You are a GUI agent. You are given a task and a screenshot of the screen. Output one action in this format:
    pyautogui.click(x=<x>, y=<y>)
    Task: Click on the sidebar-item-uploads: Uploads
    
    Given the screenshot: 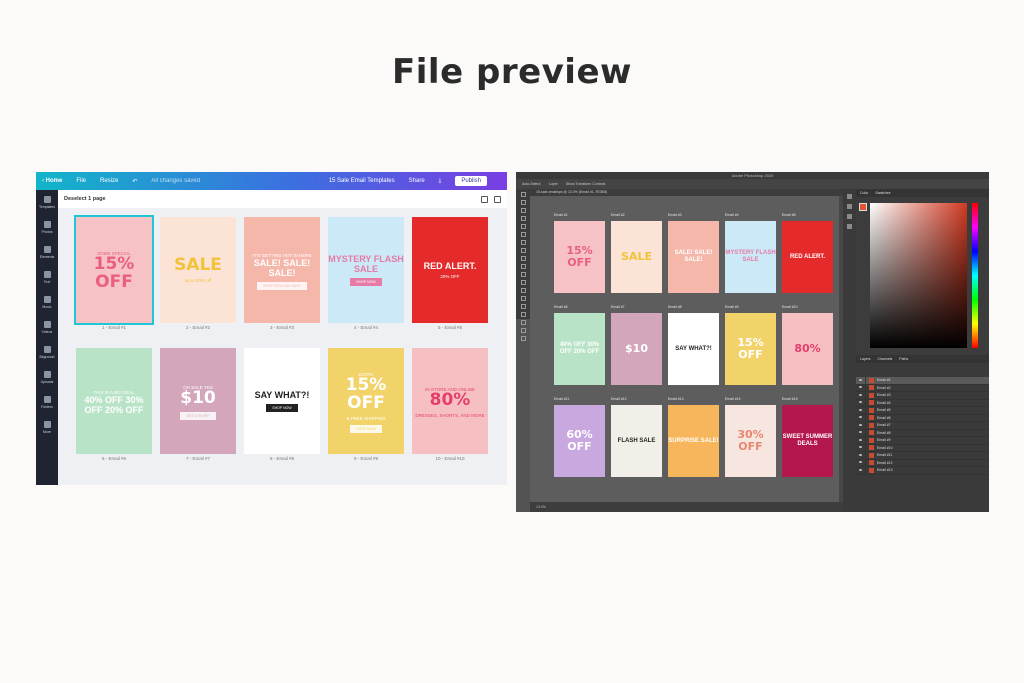 What is the action you would take?
    pyautogui.click(x=47, y=377)
    